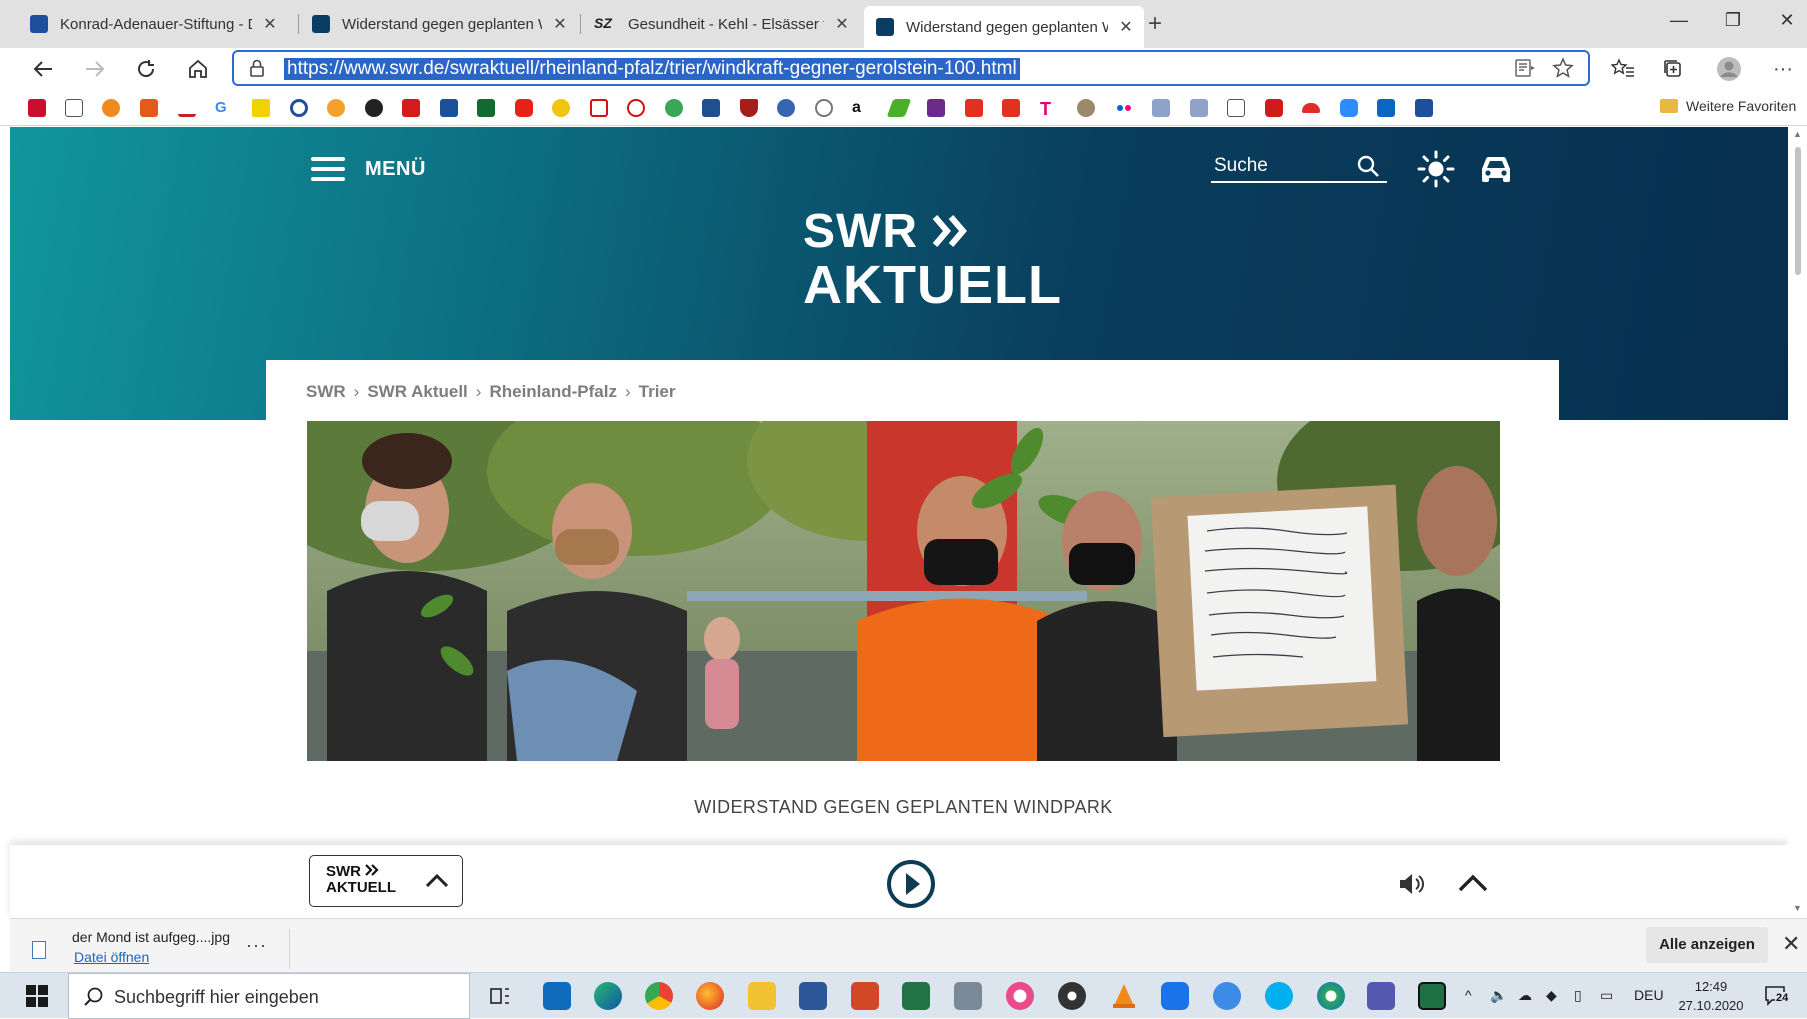  Describe the element at coordinates (1436, 169) in the screenshot. I see `weather-sun-icon` at that location.